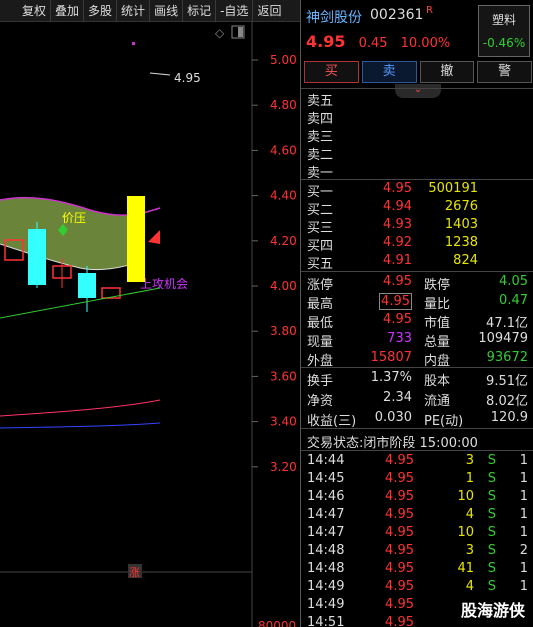  Describe the element at coordinates (447, 72) in the screenshot. I see `cancel-order-button: 撤` at that location.